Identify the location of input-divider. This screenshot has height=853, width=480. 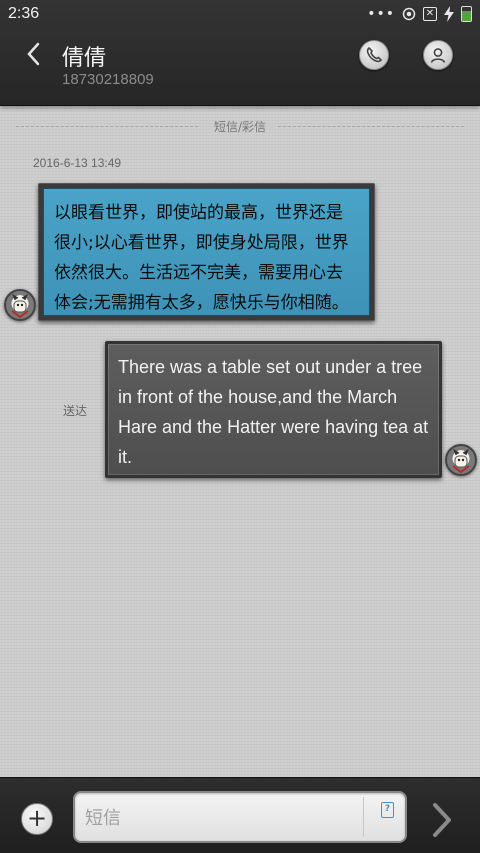
(363, 817).